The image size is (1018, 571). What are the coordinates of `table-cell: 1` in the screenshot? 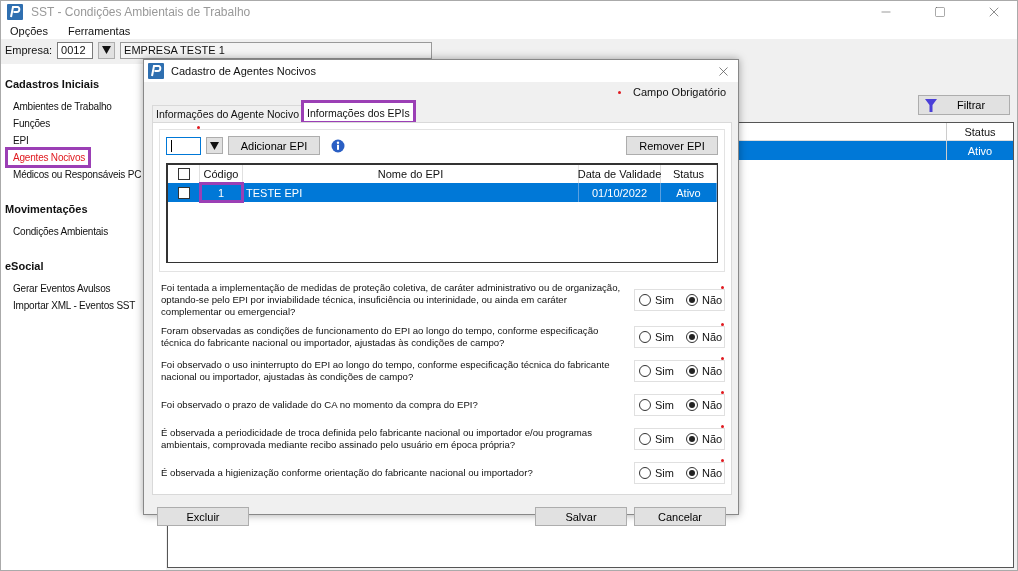 It's located at (221, 192).